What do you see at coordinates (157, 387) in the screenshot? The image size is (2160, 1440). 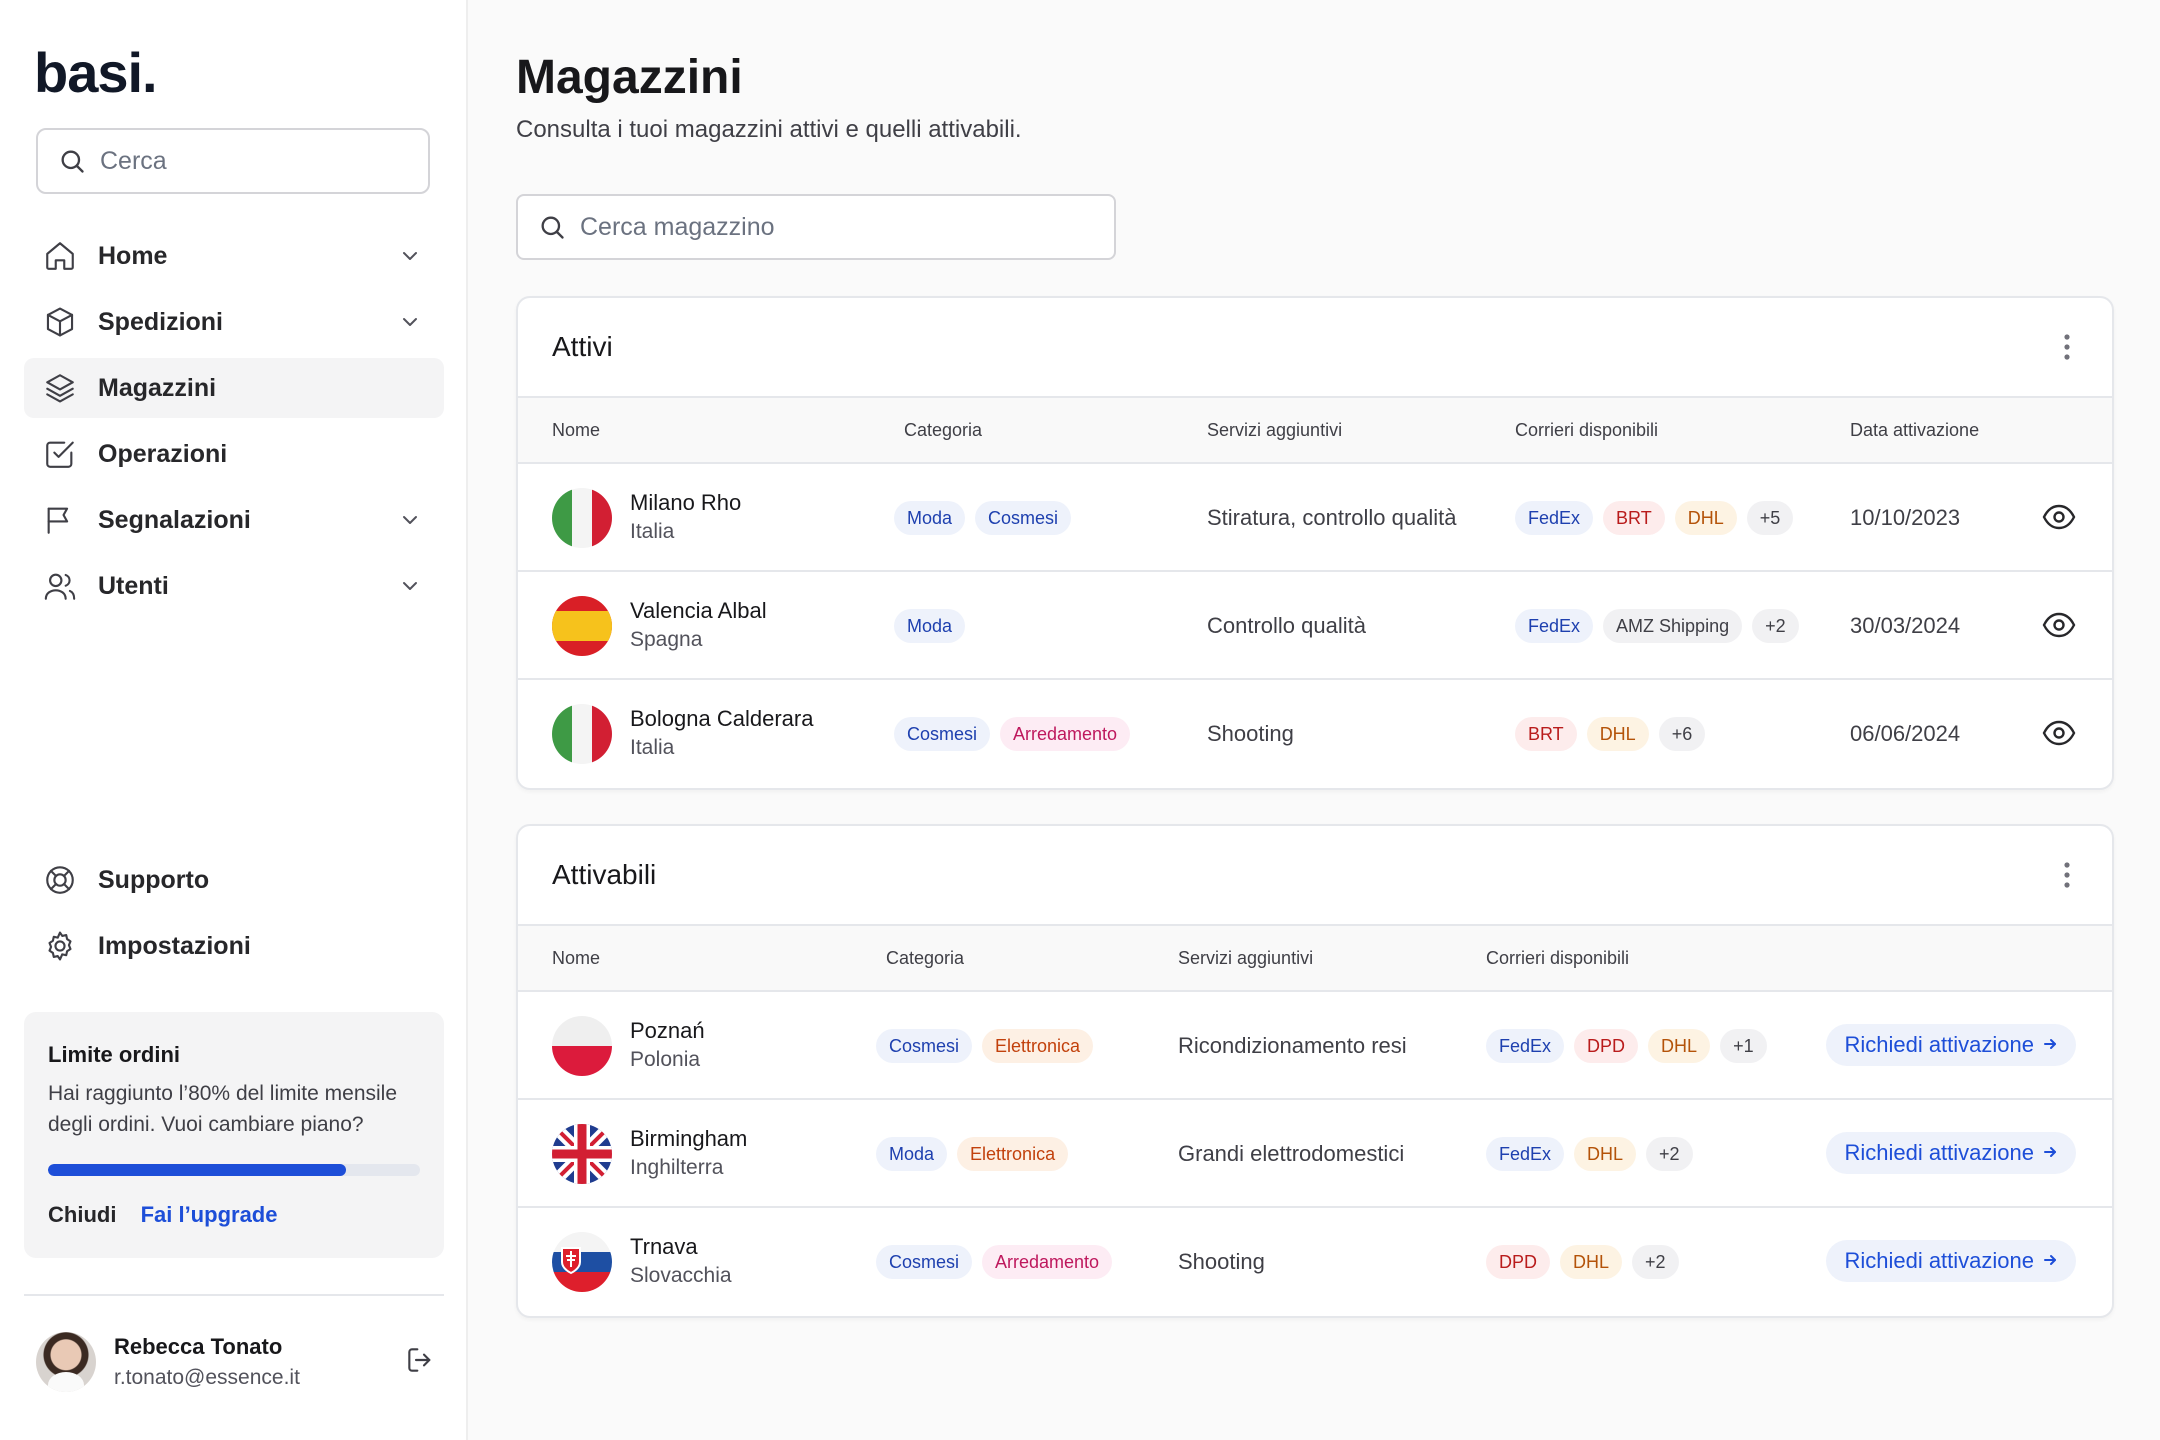 I see `sidebar-item-label: Magazzini` at bounding box center [157, 387].